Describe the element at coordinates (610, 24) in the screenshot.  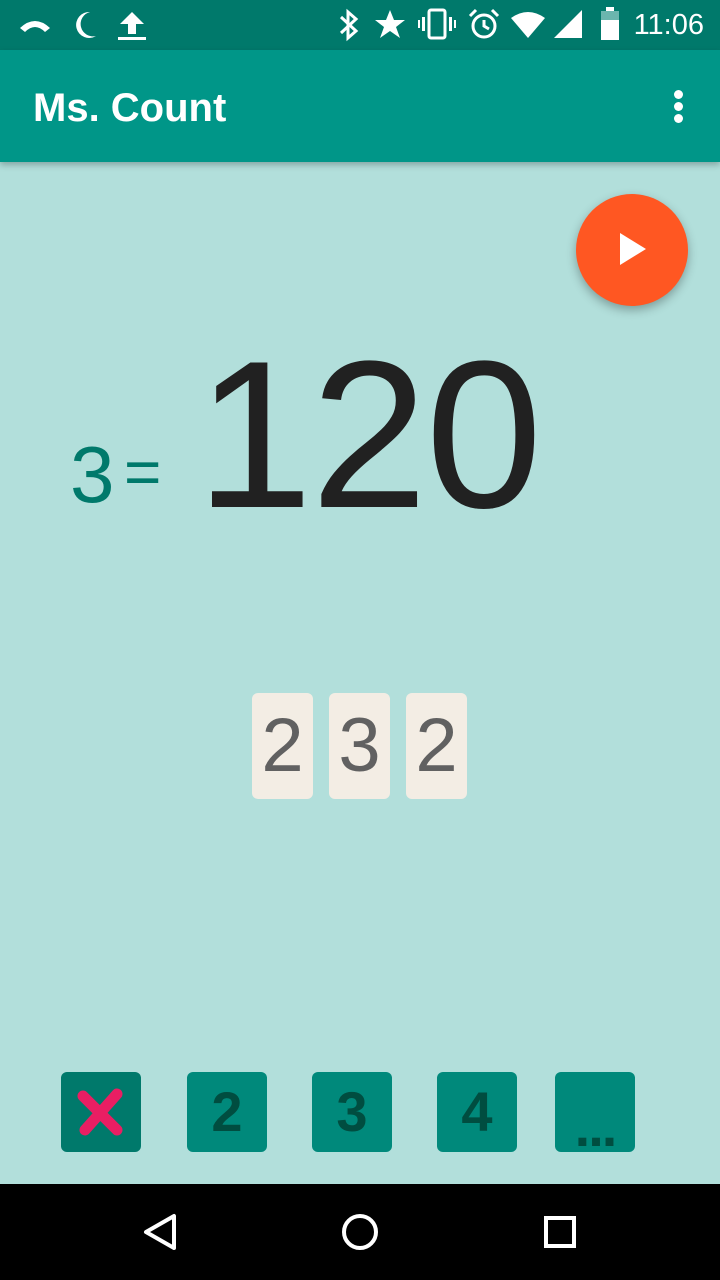
I see `battery-icon` at that location.